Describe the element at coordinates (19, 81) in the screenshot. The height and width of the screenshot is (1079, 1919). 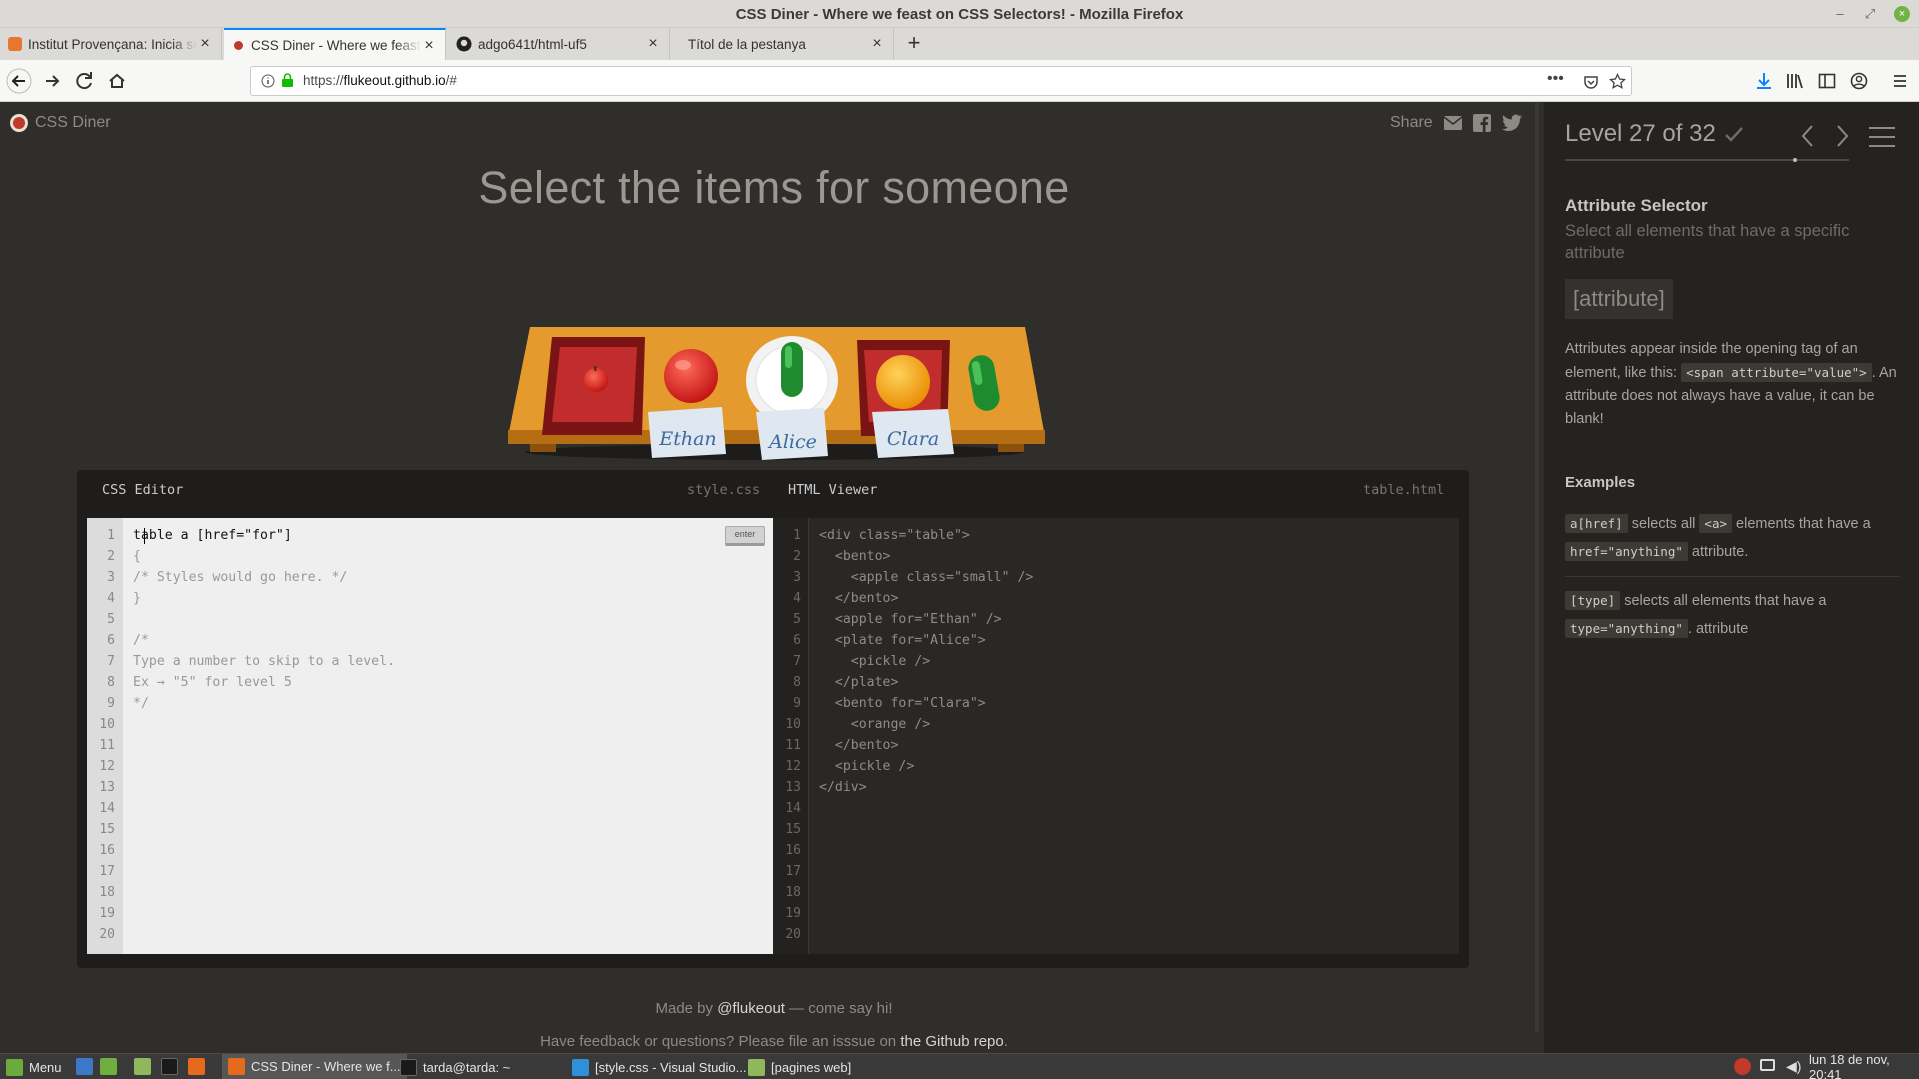
I see `back-button` at that location.